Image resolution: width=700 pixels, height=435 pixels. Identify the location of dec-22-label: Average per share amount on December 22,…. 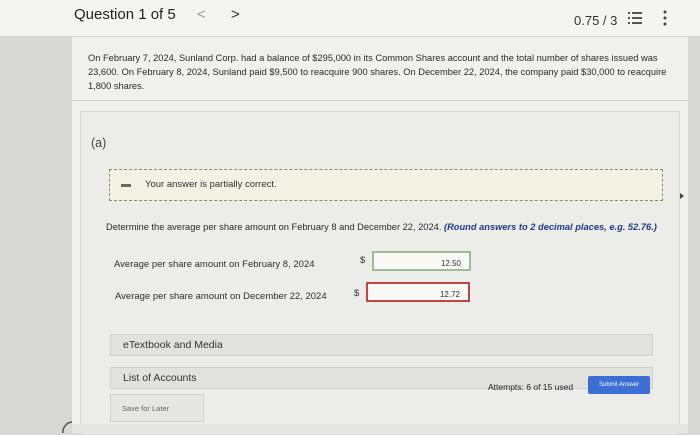
(221, 296).